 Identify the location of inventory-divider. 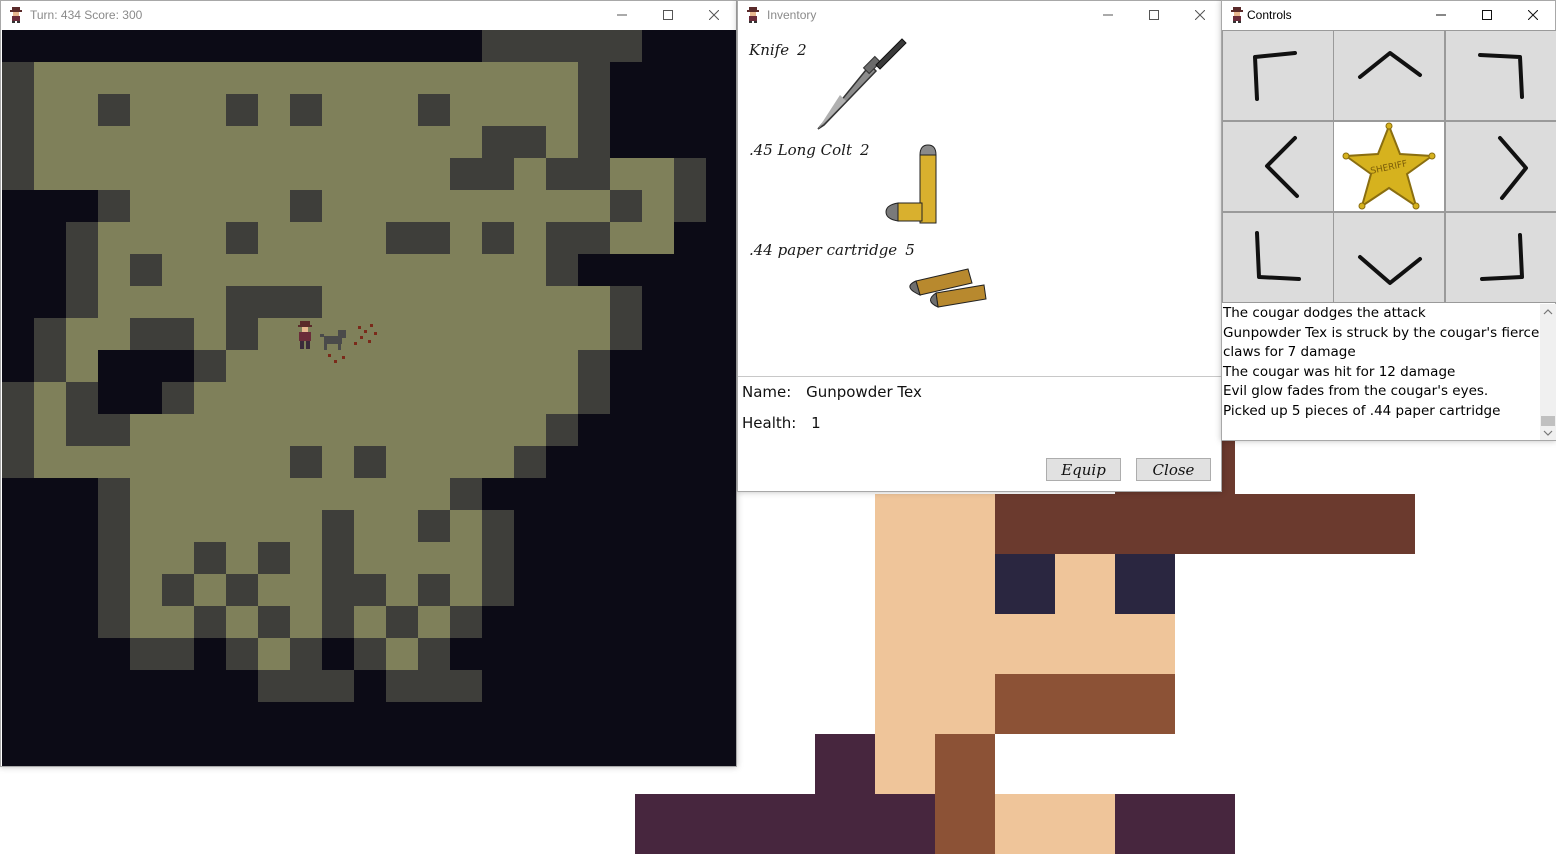
(979, 376).